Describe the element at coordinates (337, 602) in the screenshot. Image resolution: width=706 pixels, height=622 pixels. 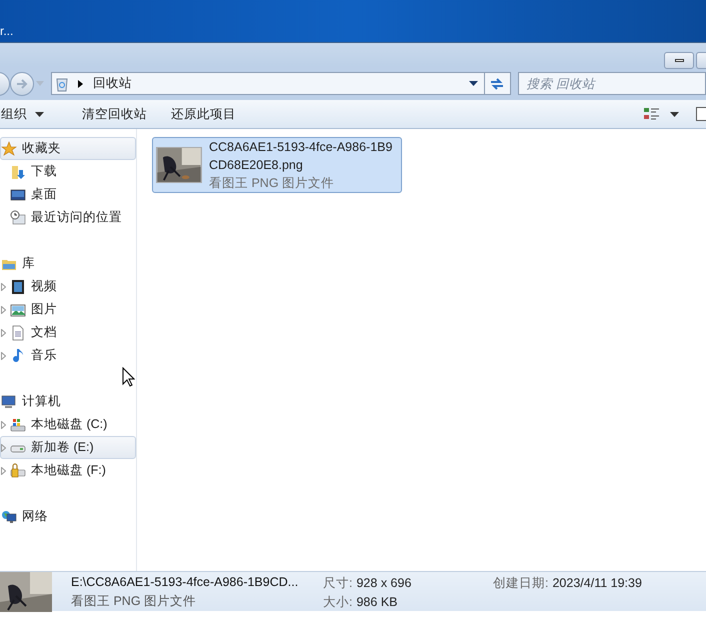
I see `detail-label: 大小:` at that location.